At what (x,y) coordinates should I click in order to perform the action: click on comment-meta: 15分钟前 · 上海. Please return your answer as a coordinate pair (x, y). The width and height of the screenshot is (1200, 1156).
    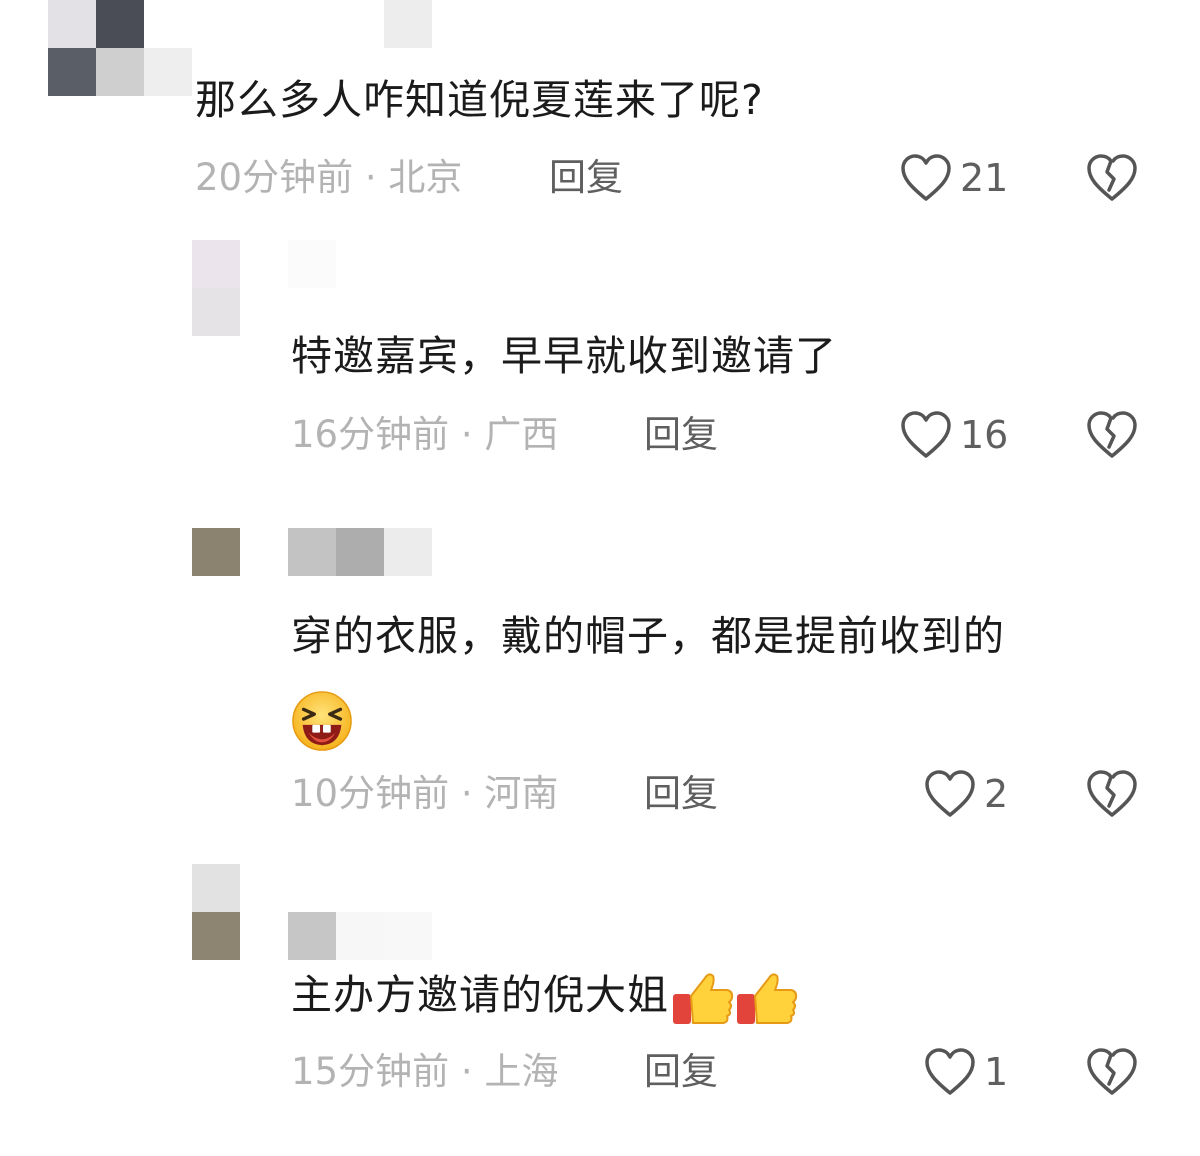
    Looking at the image, I should click on (424, 1072).